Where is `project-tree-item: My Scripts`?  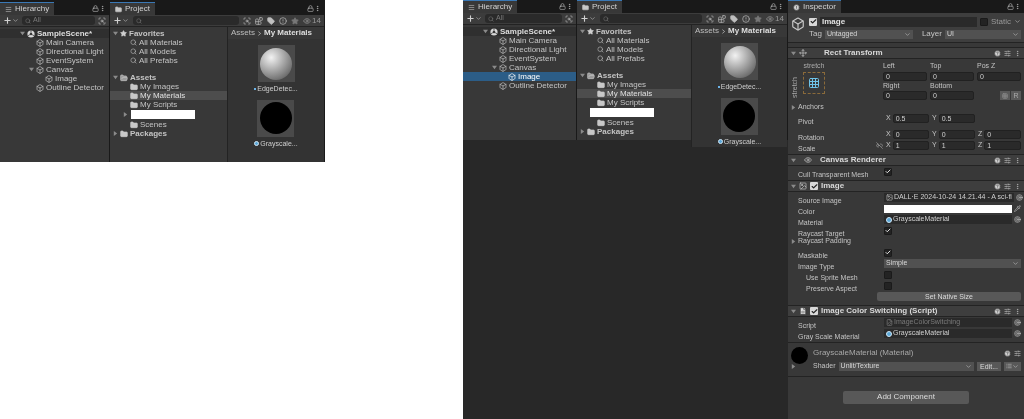 project-tree-item: My Scripts is located at coordinates (168, 104).